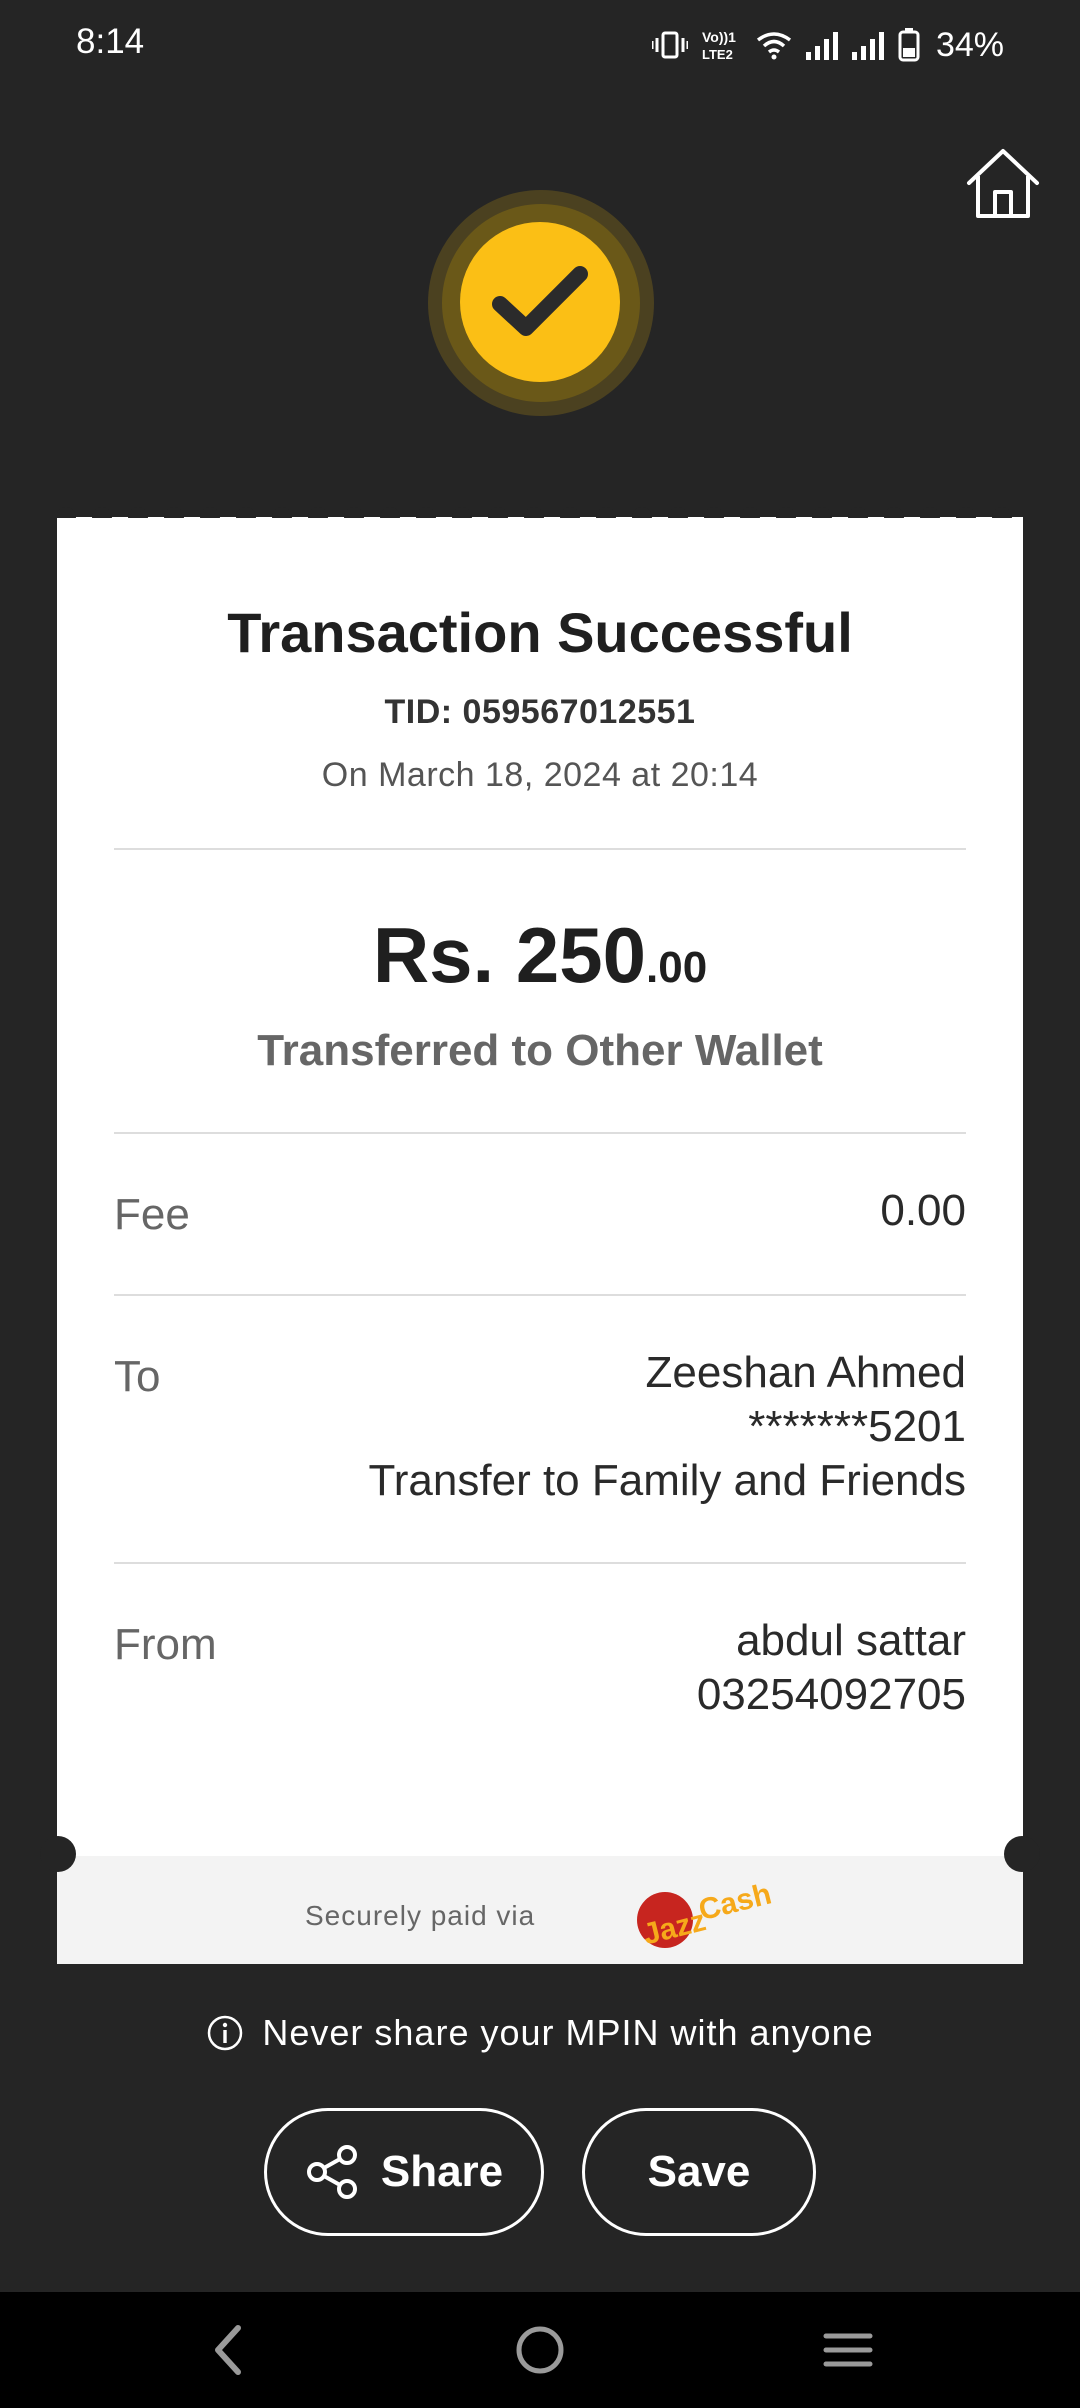 The height and width of the screenshot is (2408, 1080). I want to click on nav-home-button, so click(540, 2352).